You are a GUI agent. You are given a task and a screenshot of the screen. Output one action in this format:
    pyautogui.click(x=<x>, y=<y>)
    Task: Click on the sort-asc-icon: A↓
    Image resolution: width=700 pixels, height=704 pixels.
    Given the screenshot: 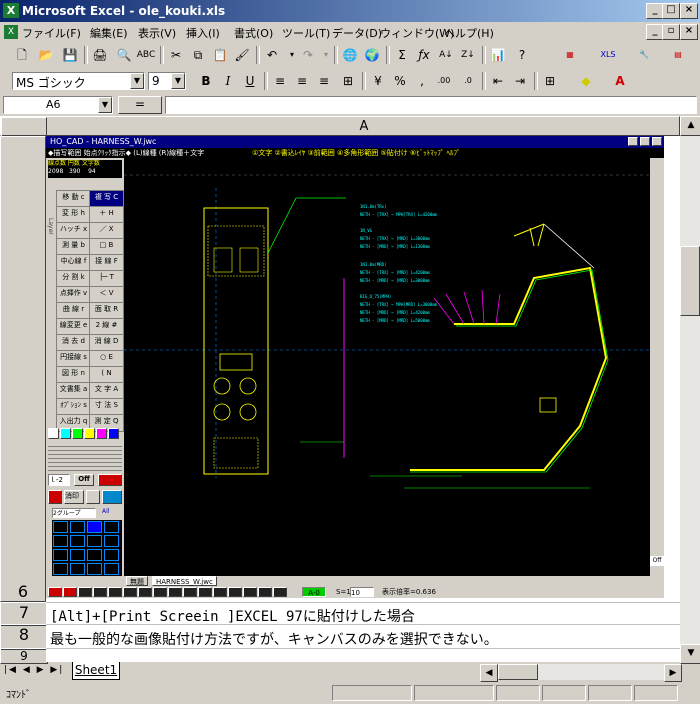 What is the action you would take?
    pyautogui.click(x=446, y=55)
    